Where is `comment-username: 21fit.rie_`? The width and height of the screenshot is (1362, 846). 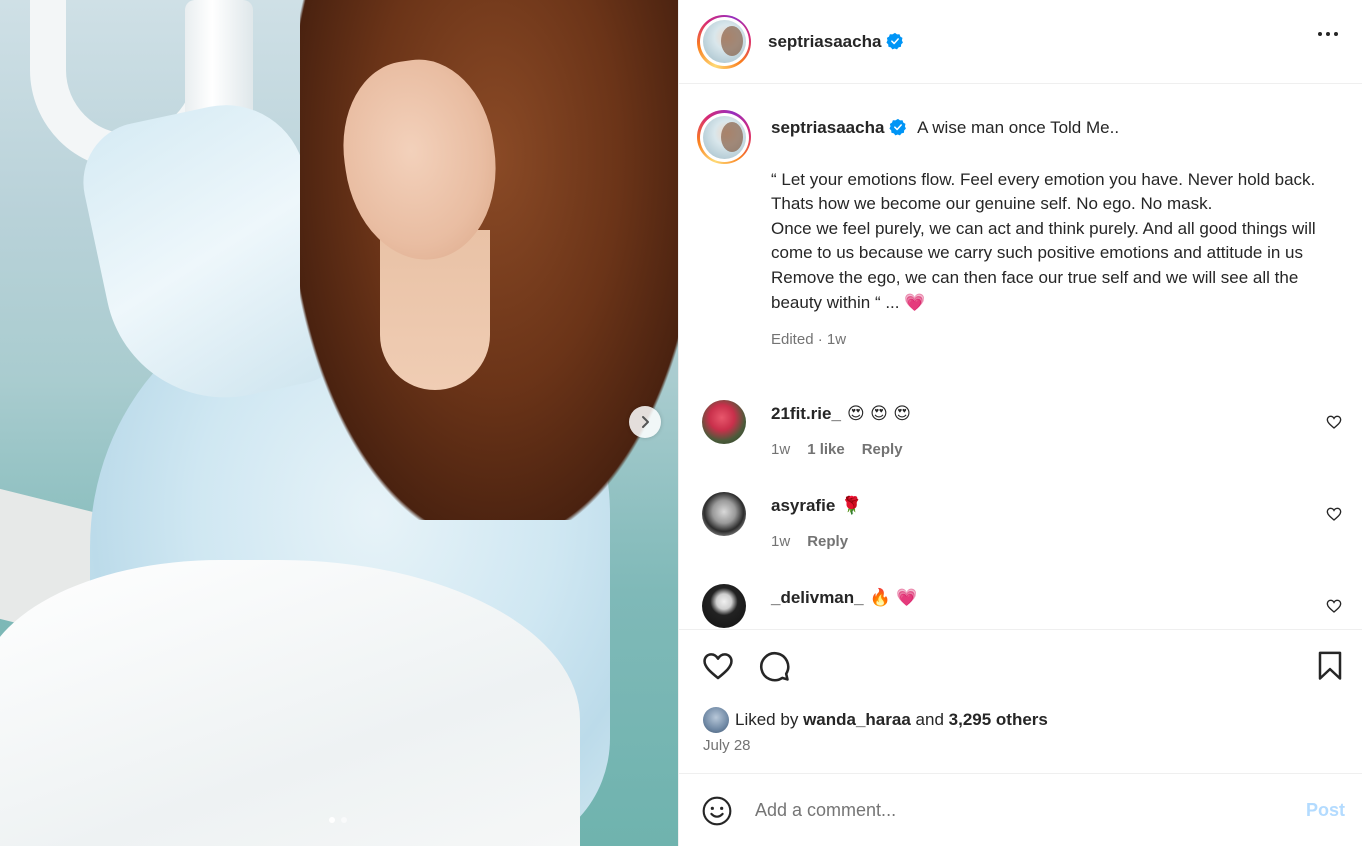
comment-username: 21fit.rie_ is located at coordinates (806, 413).